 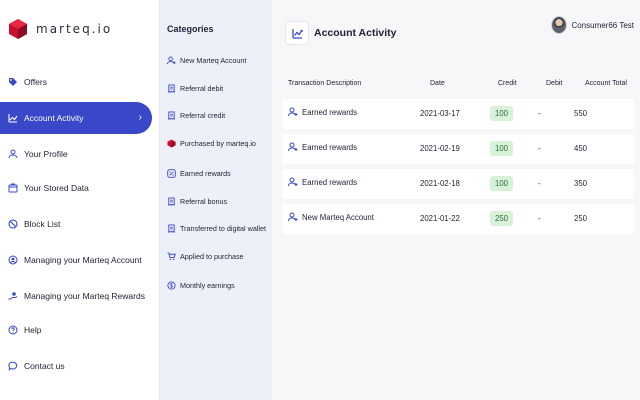 I want to click on category-purchased-by-marteq: Purchased by marteq.io, so click(x=211, y=143).